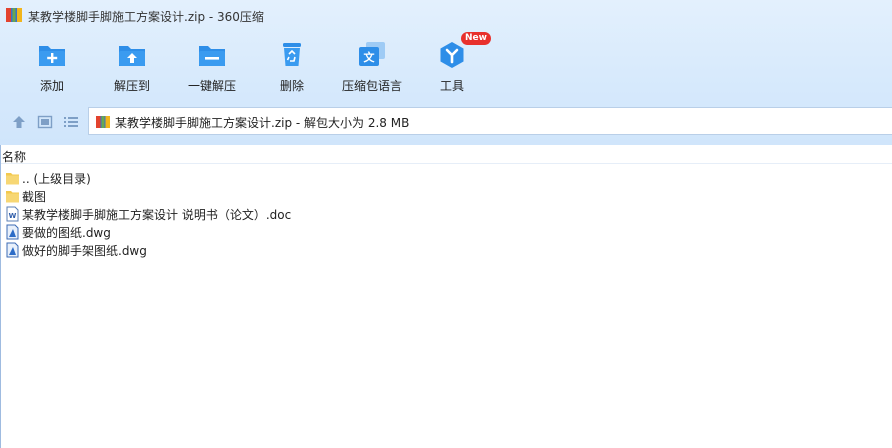 The image size is (892, 448). What do you see at coordinates (132, 67) in the screenshot?
I see `extract-to-button: 解压到` at bounding box center [132, 67].